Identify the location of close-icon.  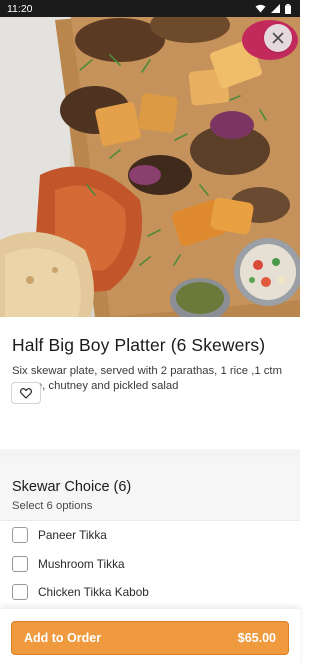
(278, 38).